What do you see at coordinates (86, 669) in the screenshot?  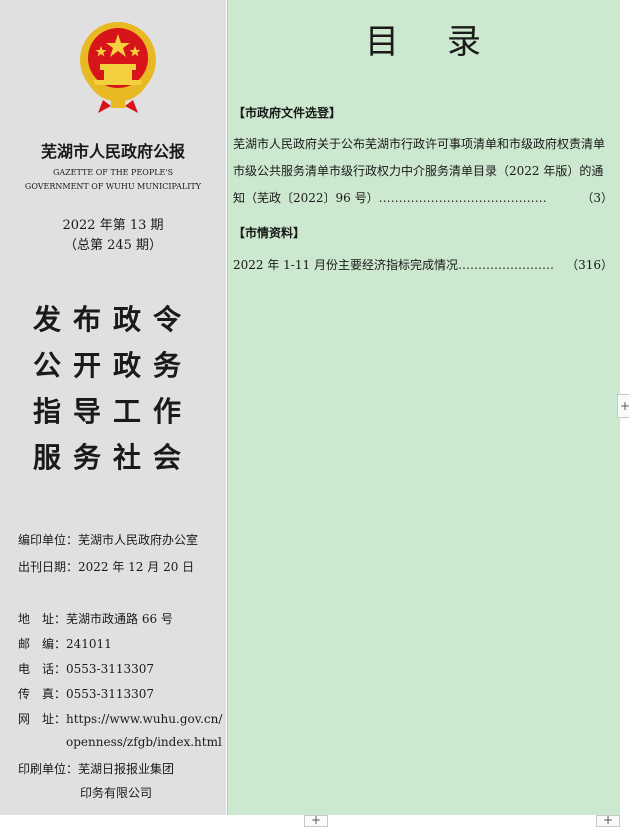 I see `phone-info: 电 话：0553-3113307` at bounding box center [86, 669].